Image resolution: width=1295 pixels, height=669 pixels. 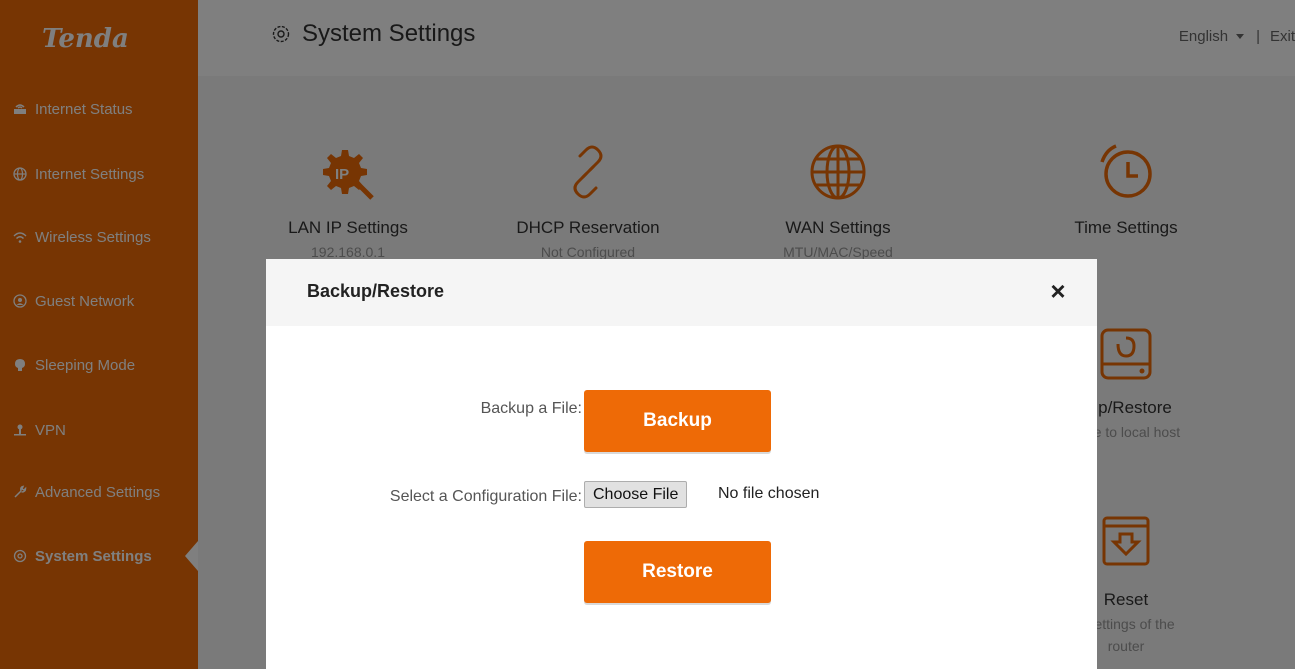 What do you see at coordinates (485, 496) in the screenshot?
I see `config-file-label: Select a Configuration File:` at bounding box center [485, 496].